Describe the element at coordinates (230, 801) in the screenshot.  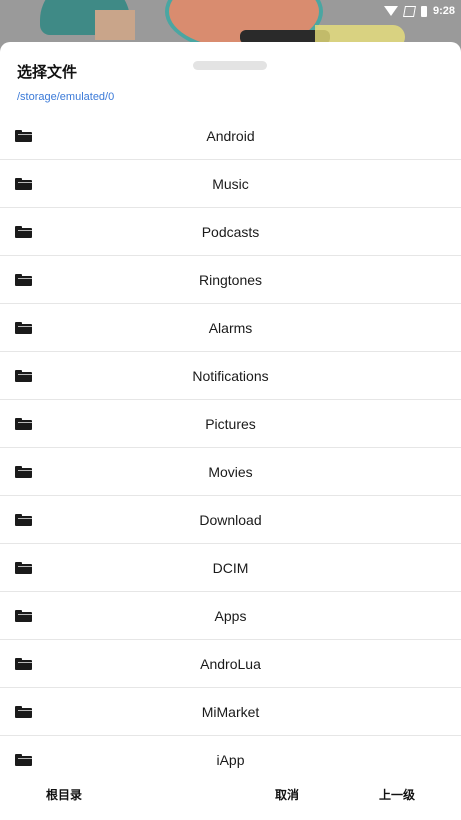
I see `dialog-actions: 根目录 取消 上一级` at that location.